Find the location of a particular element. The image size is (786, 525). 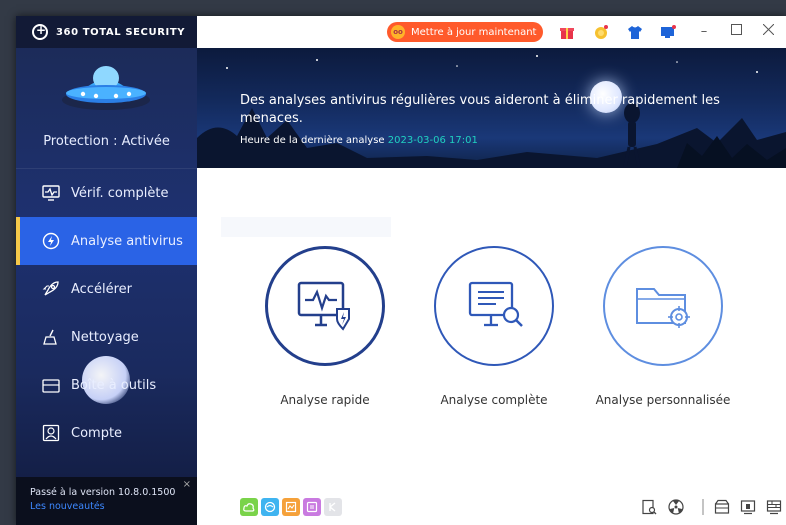

broom-icon is located at coordinates (51, 337).